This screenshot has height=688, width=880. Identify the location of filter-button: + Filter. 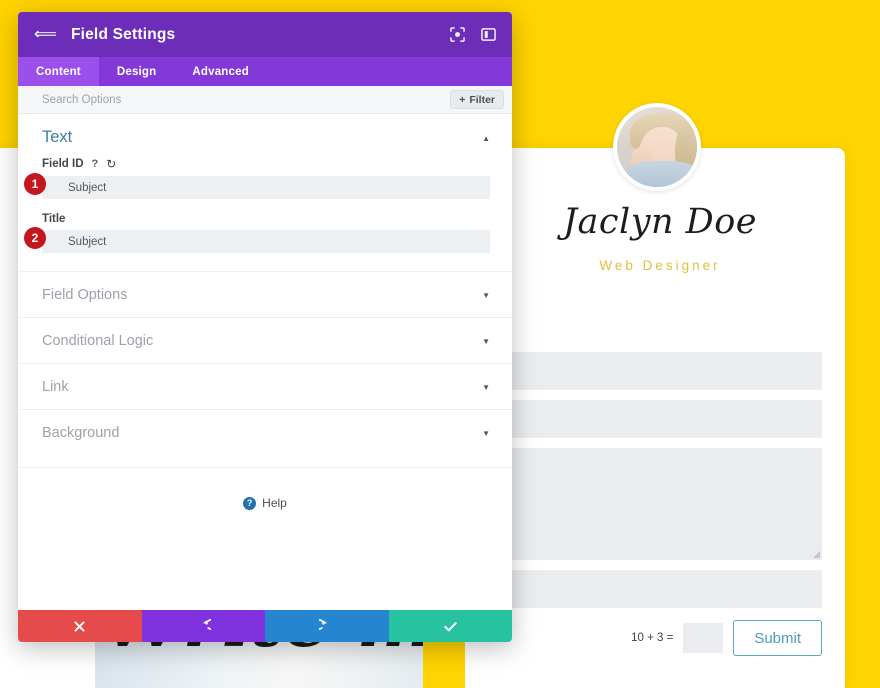
(477, 99).